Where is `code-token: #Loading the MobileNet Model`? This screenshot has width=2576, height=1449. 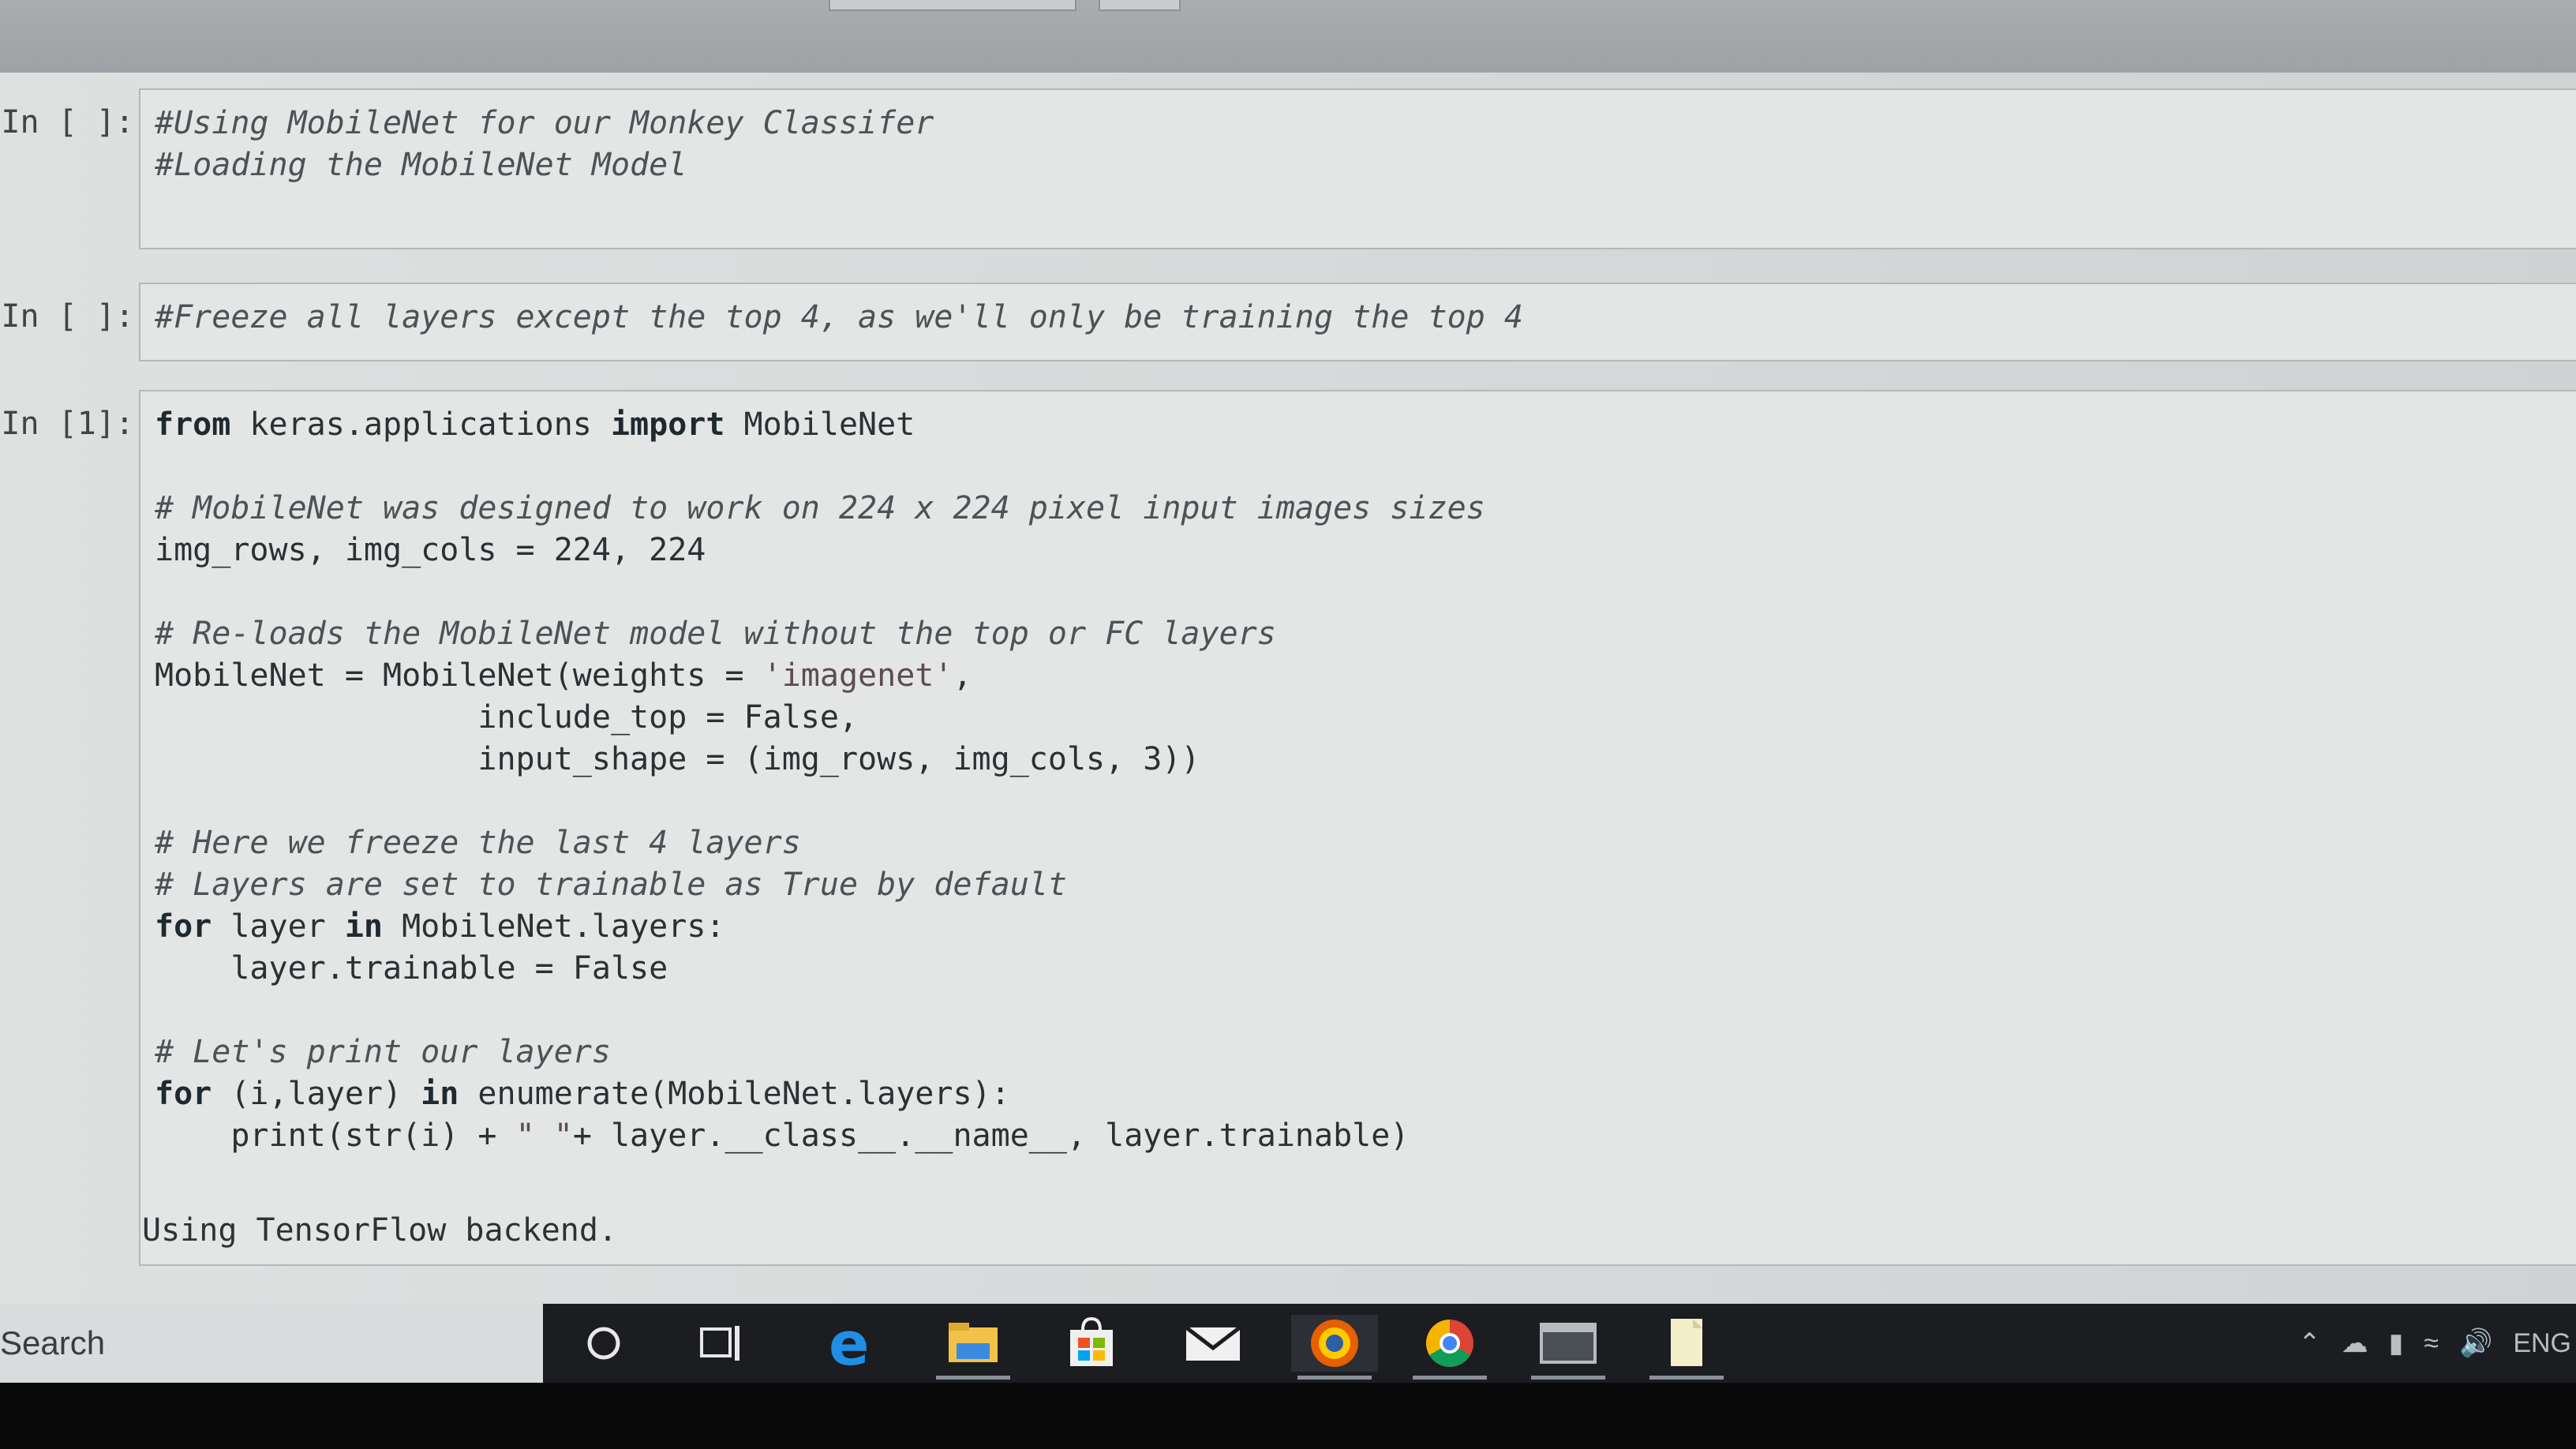 code-token: #Loading the MobileNet Model is located at coordinates (421, 165).